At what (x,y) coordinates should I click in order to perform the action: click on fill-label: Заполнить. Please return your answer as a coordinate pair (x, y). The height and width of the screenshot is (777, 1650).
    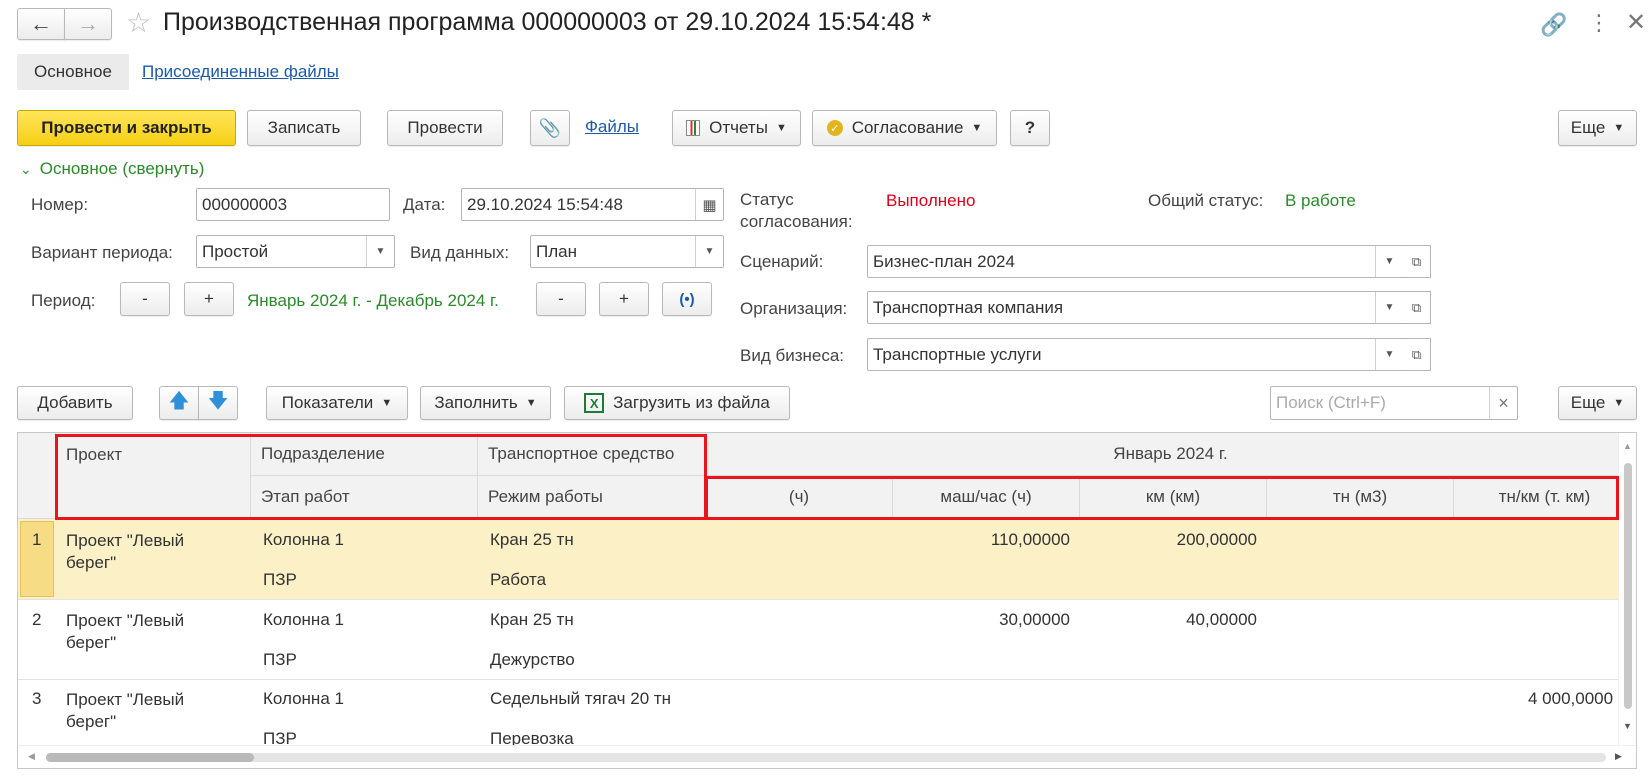
    Looking at the image, I should click on (476, 402).